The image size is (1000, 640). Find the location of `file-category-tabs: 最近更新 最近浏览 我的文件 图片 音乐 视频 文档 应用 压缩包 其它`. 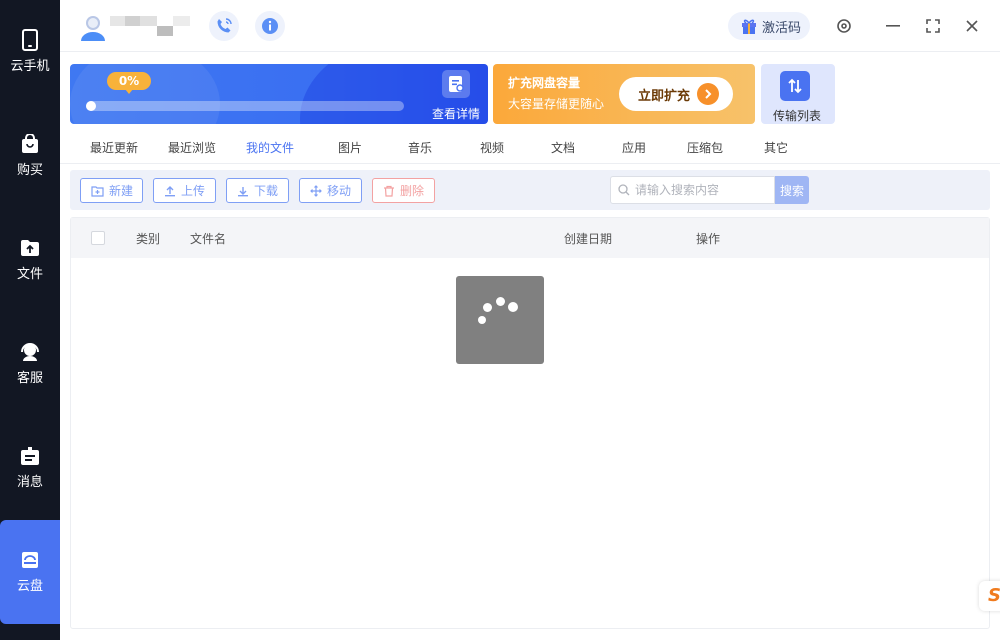

file-category-tabs: 最近更新 最近浏览 我的文件 图片 音乐 视频 文档 应用 压缩包 其它 is located at coordinates (530, 148).